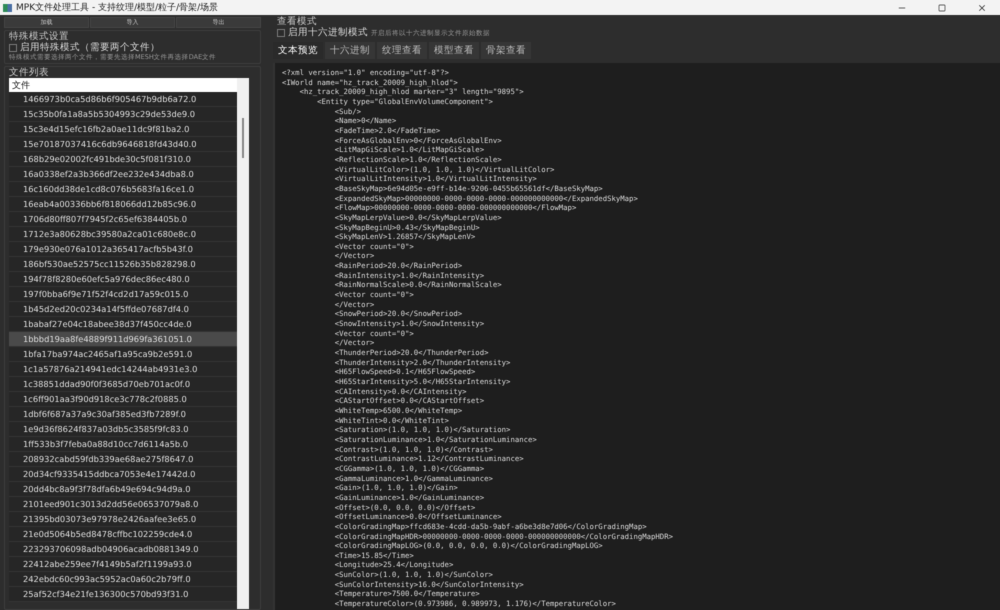 This screenshot has width=1000, height=610. What do you see at coordinates (123, 339) in the screenshot?
I see `file-row: 1bbbd19aa8fe4889f911d969fa361051.0` at bounding box center [123, 339].